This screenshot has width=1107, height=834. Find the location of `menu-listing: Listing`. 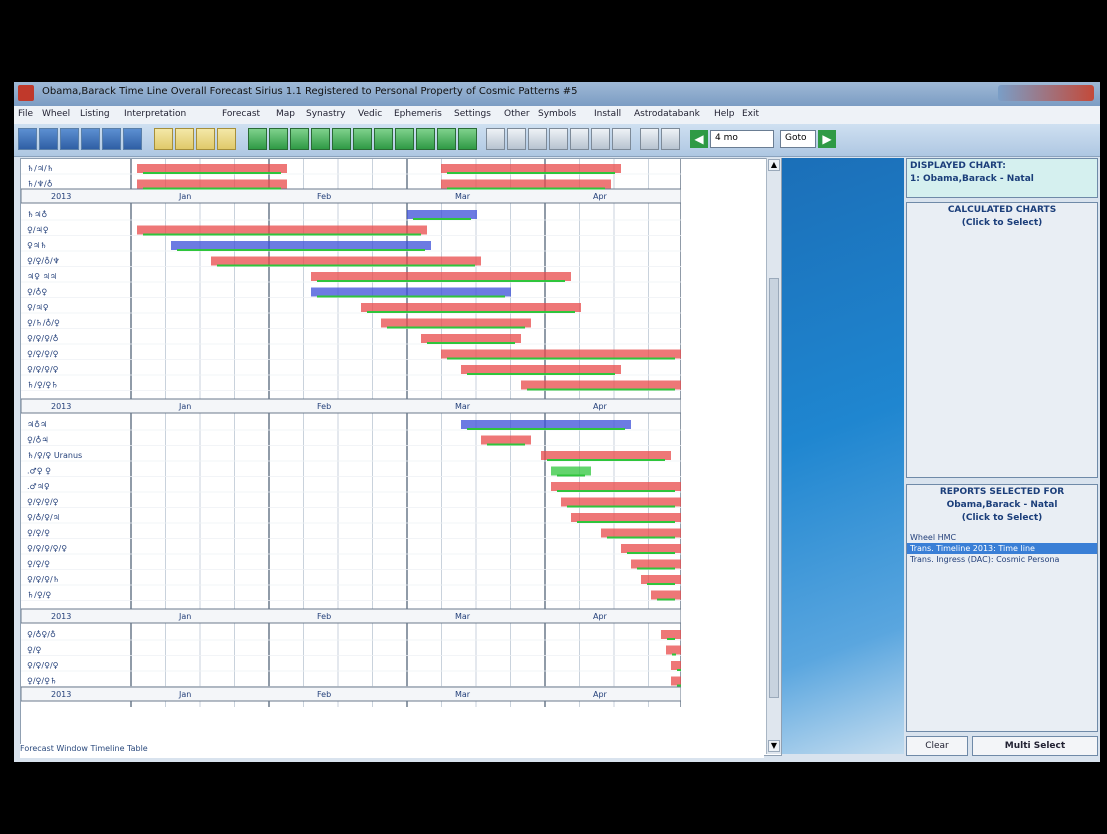

menu-listing: Listing is located at coordinates (95, 114).